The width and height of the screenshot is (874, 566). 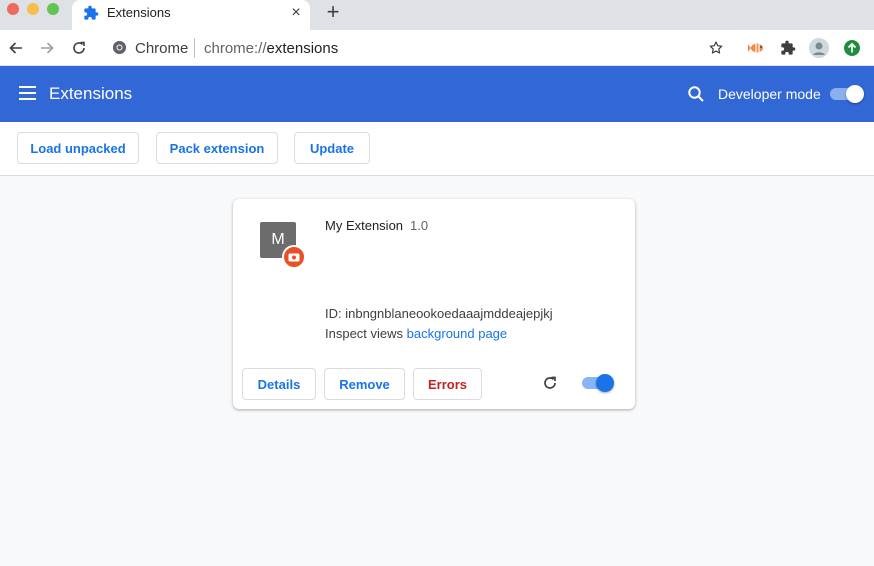 I want to click on remove-button: Remove, so click(x=364, y=384).